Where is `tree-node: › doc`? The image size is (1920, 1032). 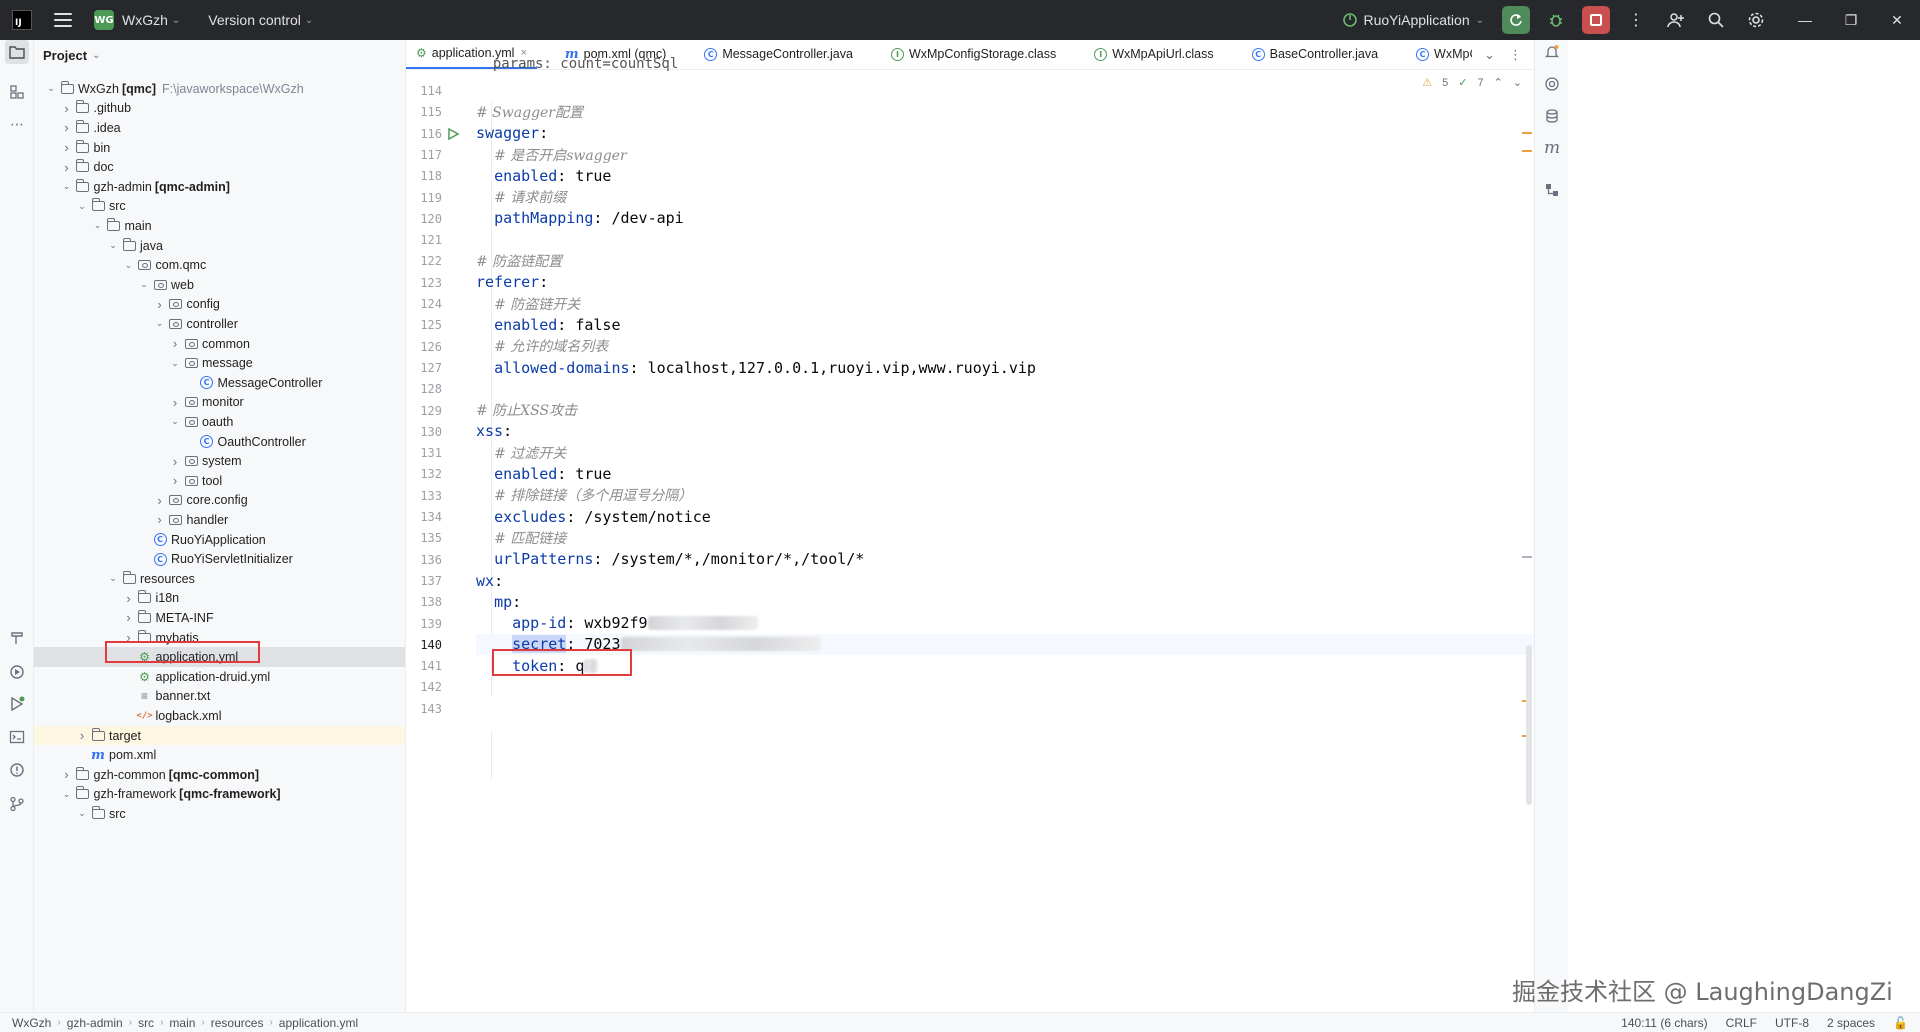
tree-node: › doc is located at coordinates (219, 167).